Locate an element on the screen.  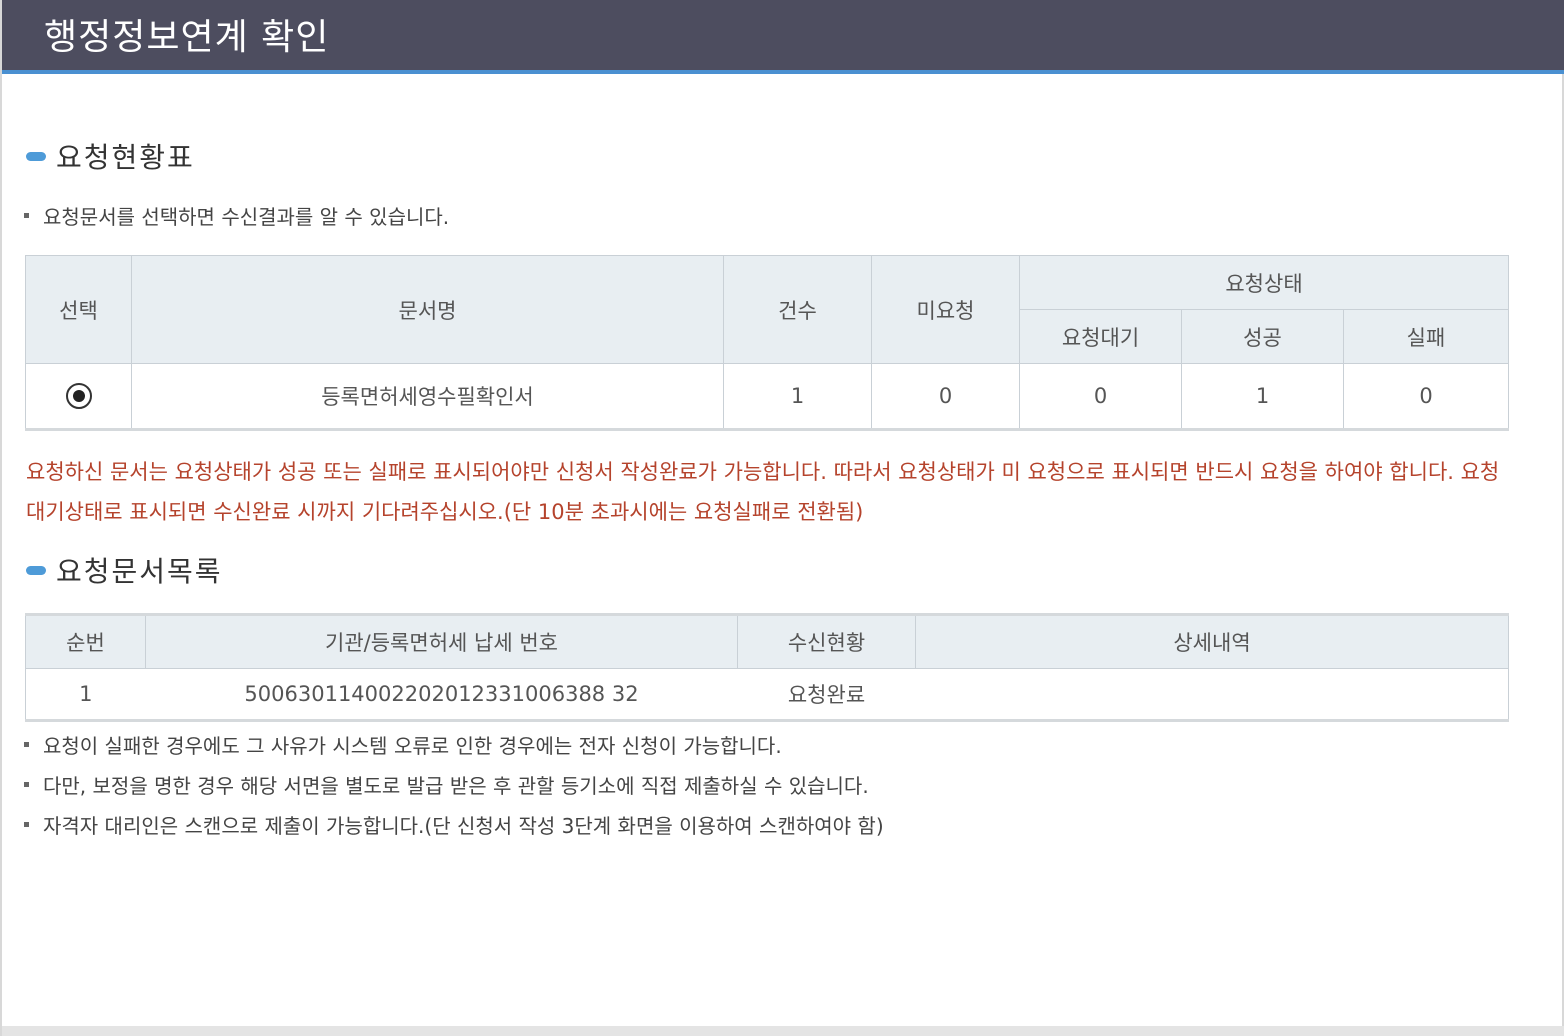
section-title: 요청문서목록 is located at coordinates (139, 571).